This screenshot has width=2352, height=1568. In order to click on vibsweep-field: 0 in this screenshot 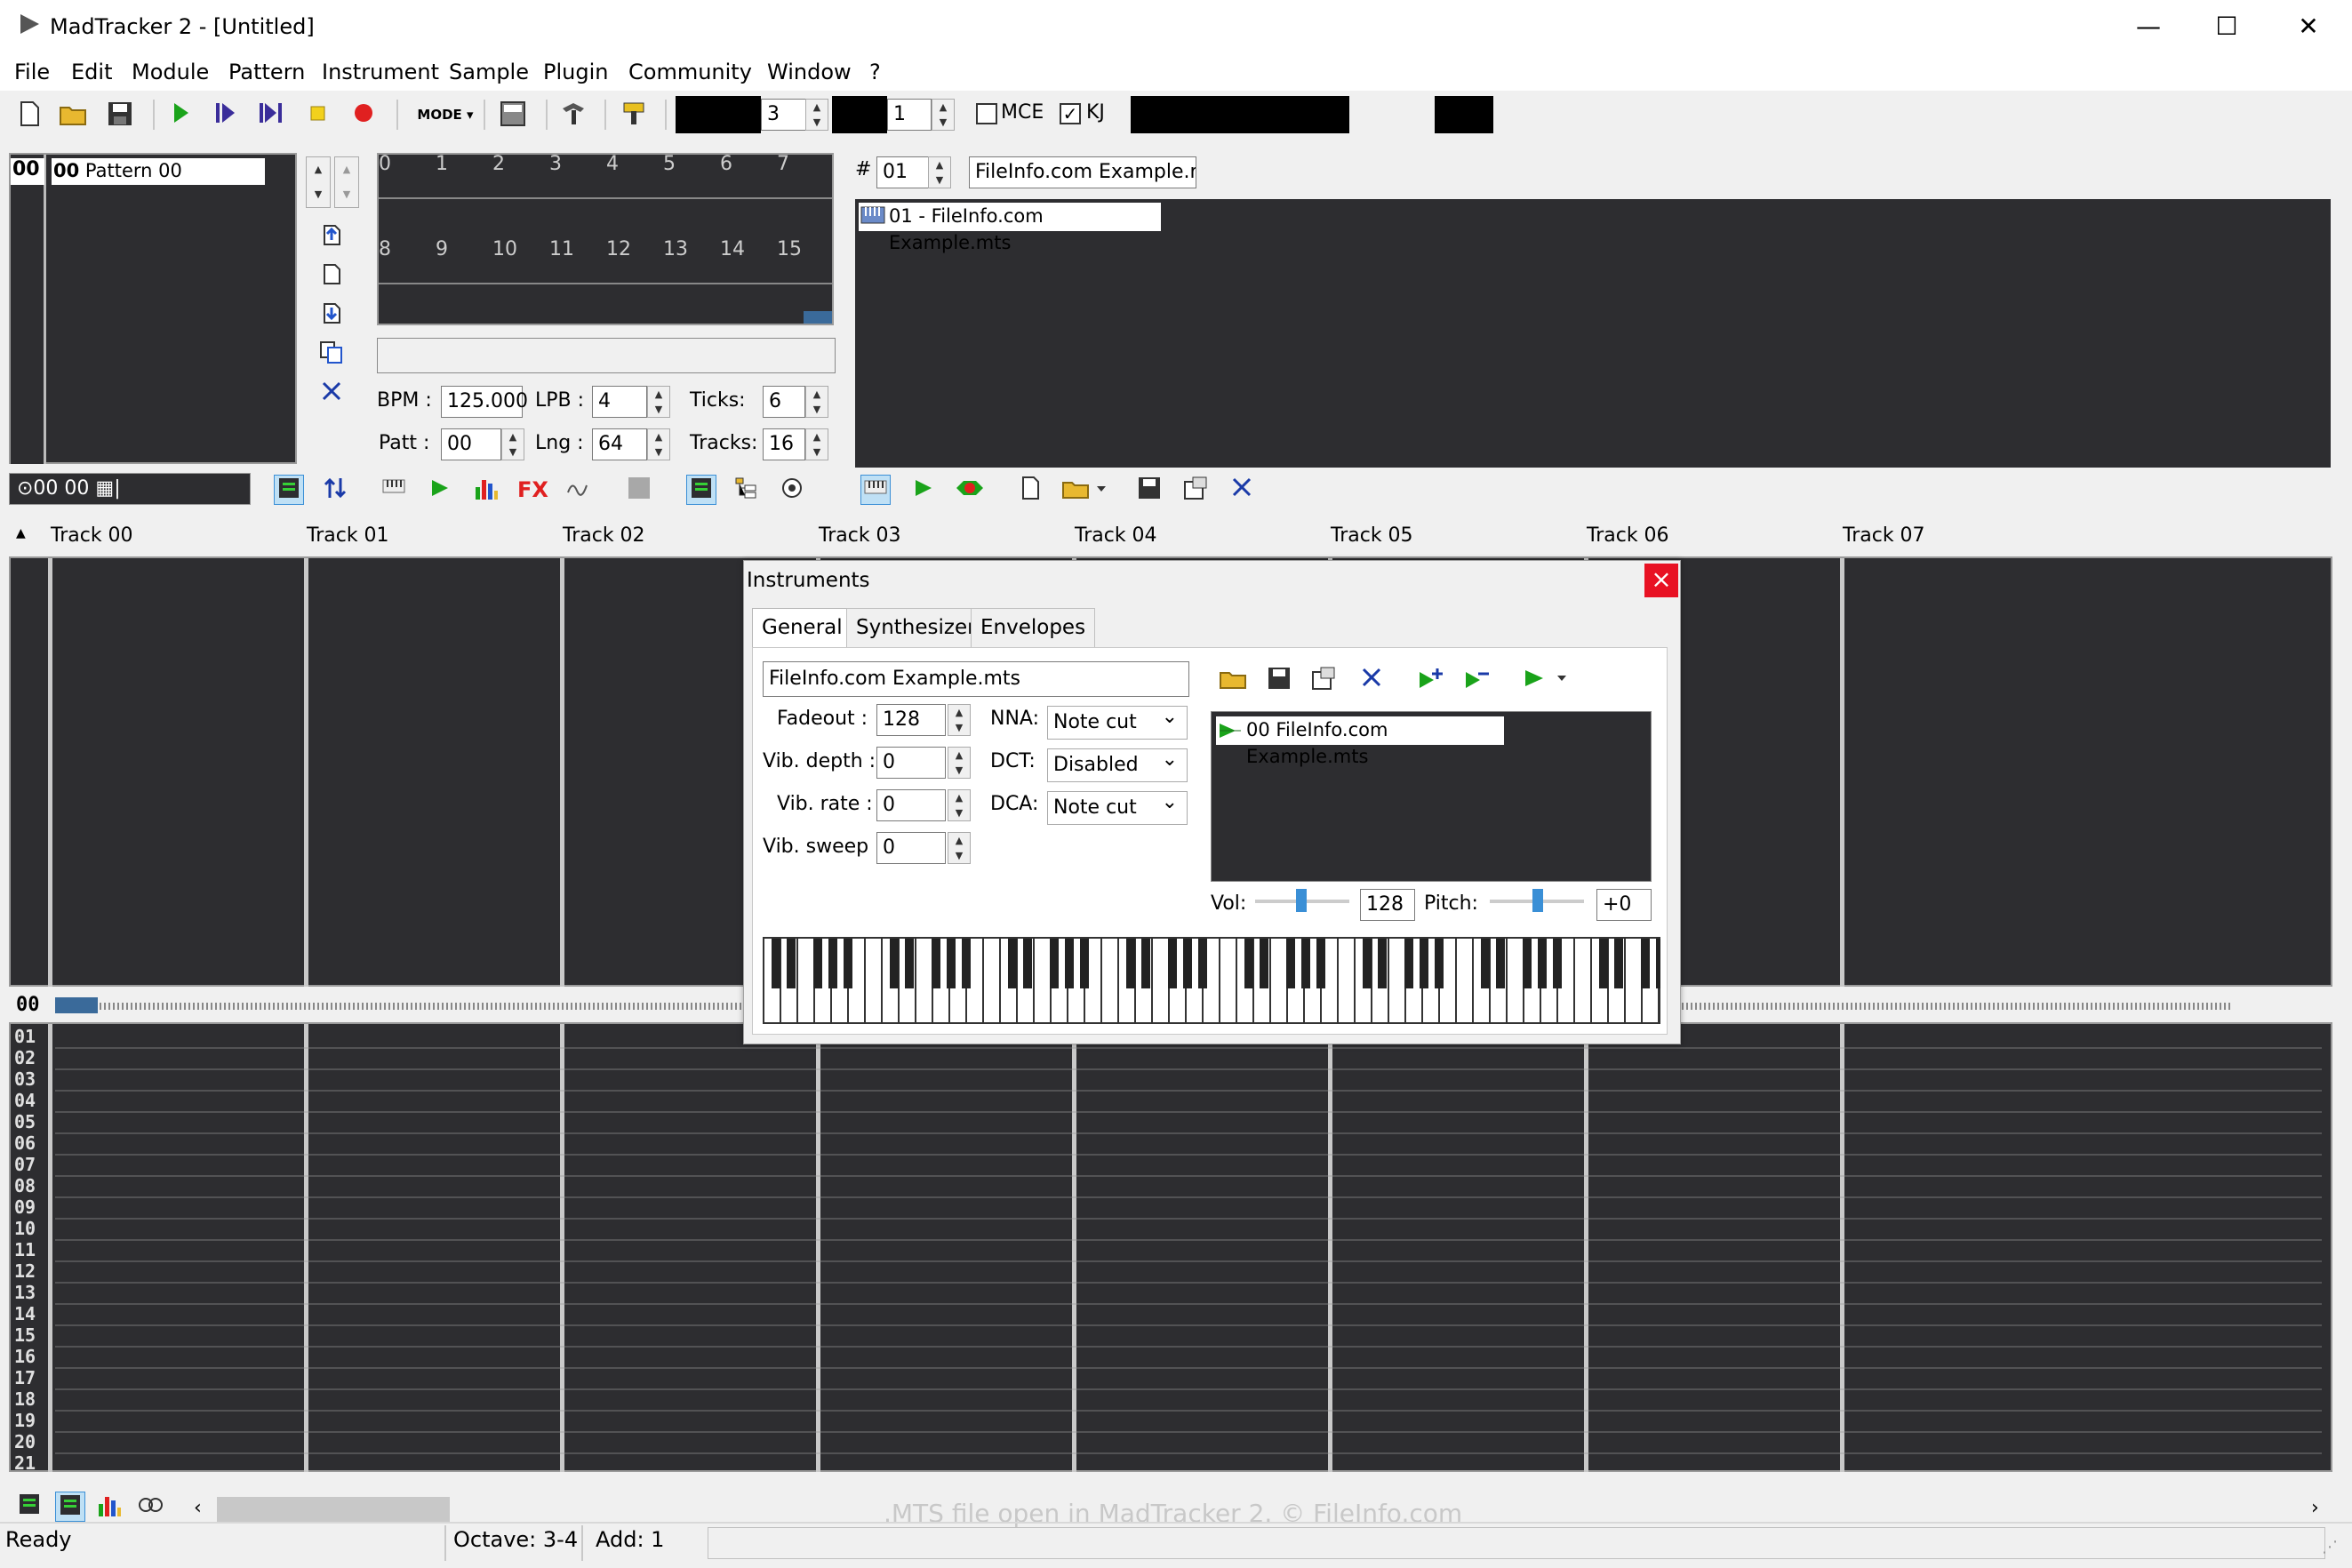, I will do `click(911, 848)`.